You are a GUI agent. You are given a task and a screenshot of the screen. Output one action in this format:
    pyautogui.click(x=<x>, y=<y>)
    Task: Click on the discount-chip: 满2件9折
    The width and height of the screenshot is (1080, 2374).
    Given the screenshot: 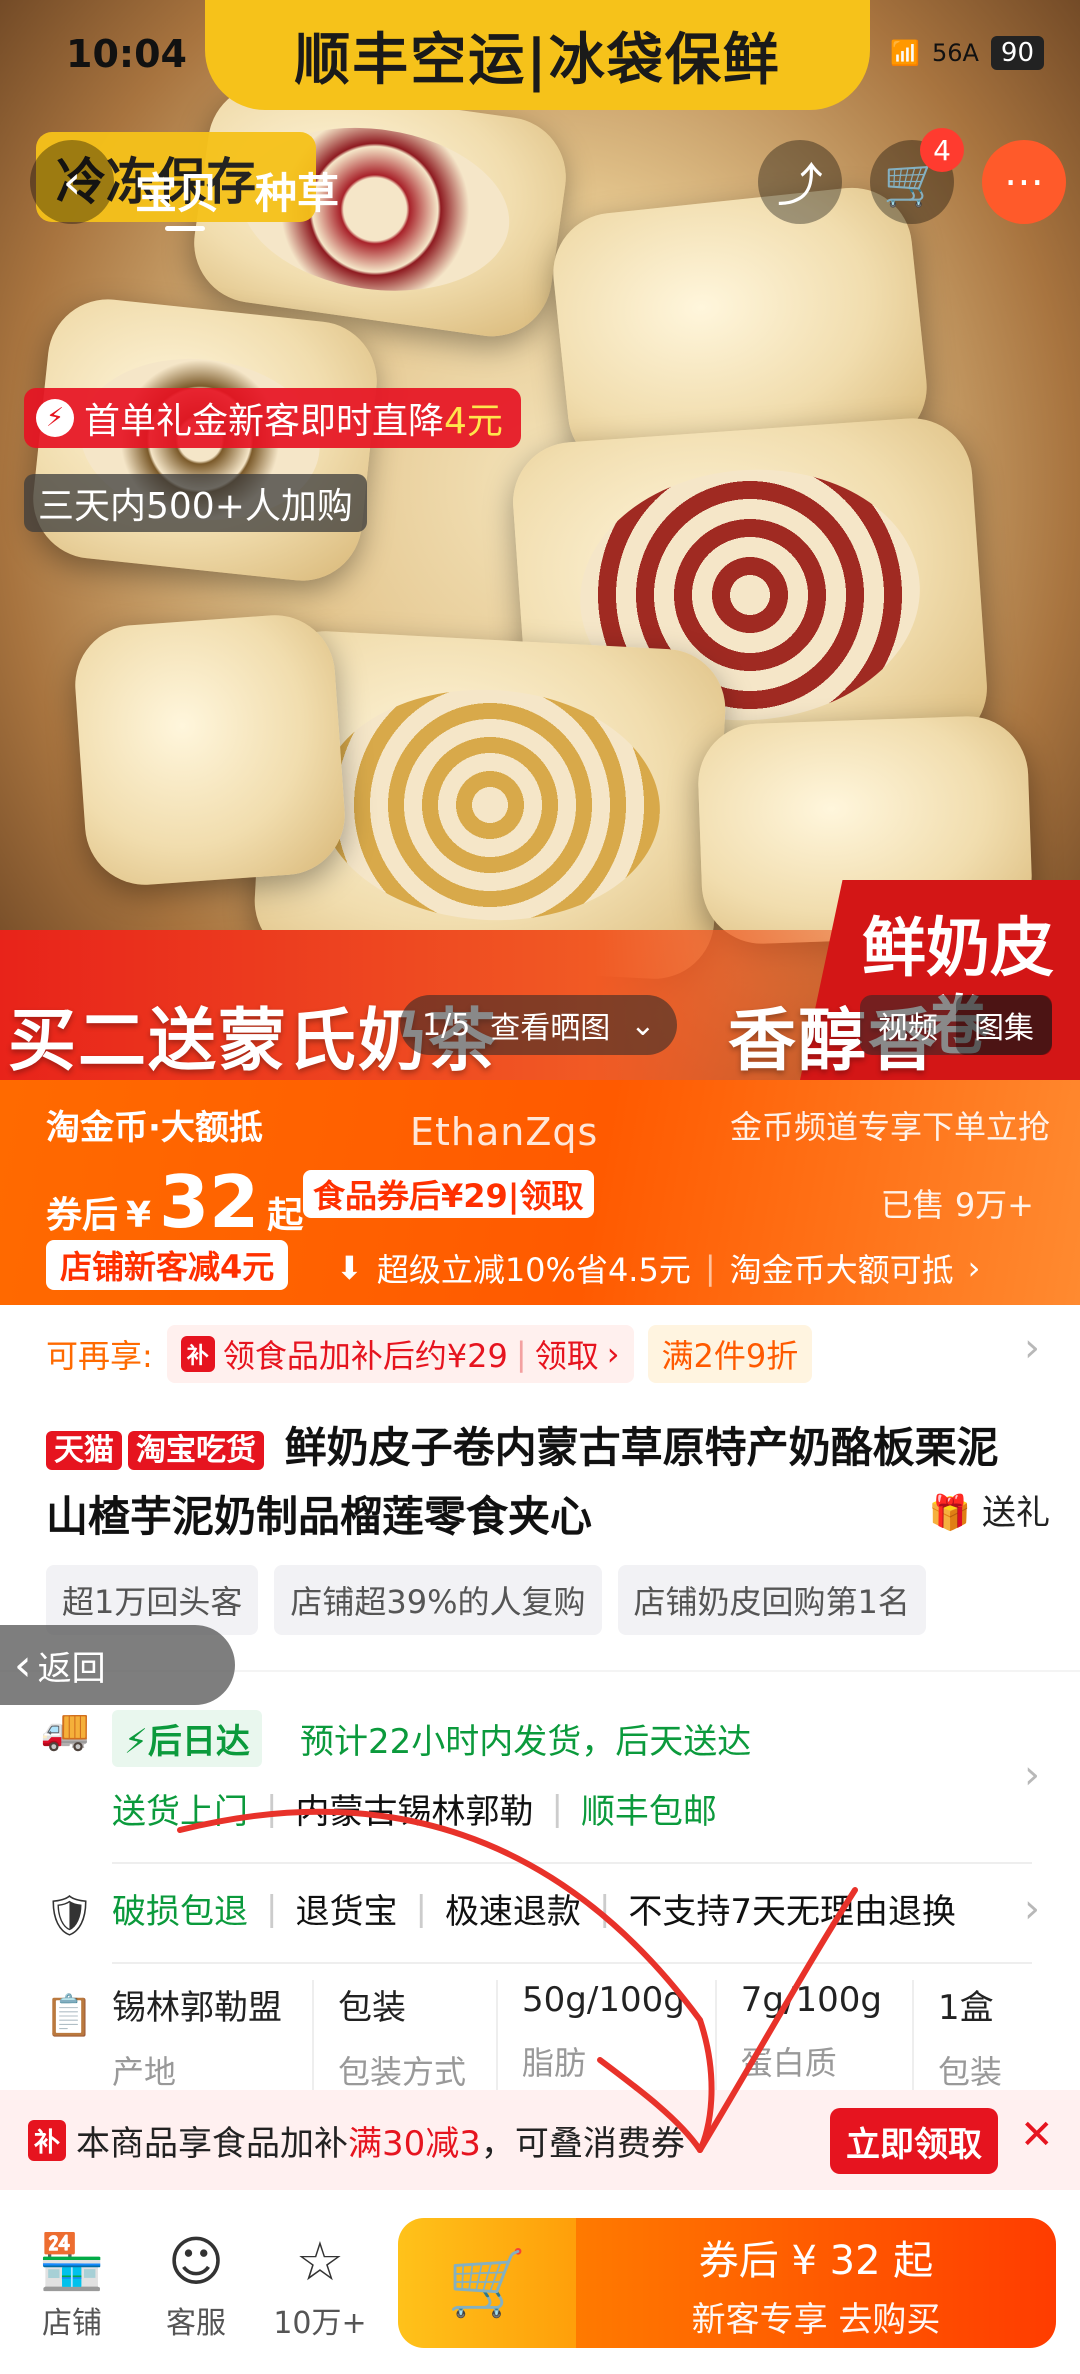 What is the action you would take?
    pyautogui.click(x=730, y=1354)
    